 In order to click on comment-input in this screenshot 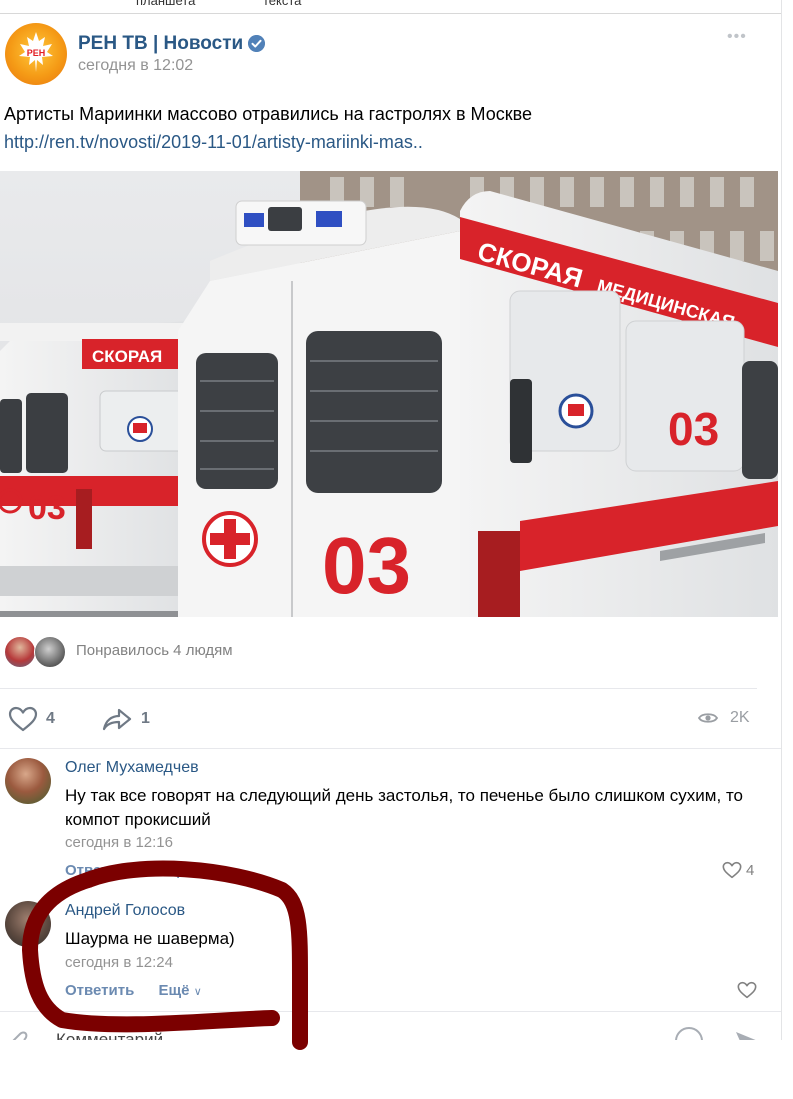, I will do `click(306, 1034)`.